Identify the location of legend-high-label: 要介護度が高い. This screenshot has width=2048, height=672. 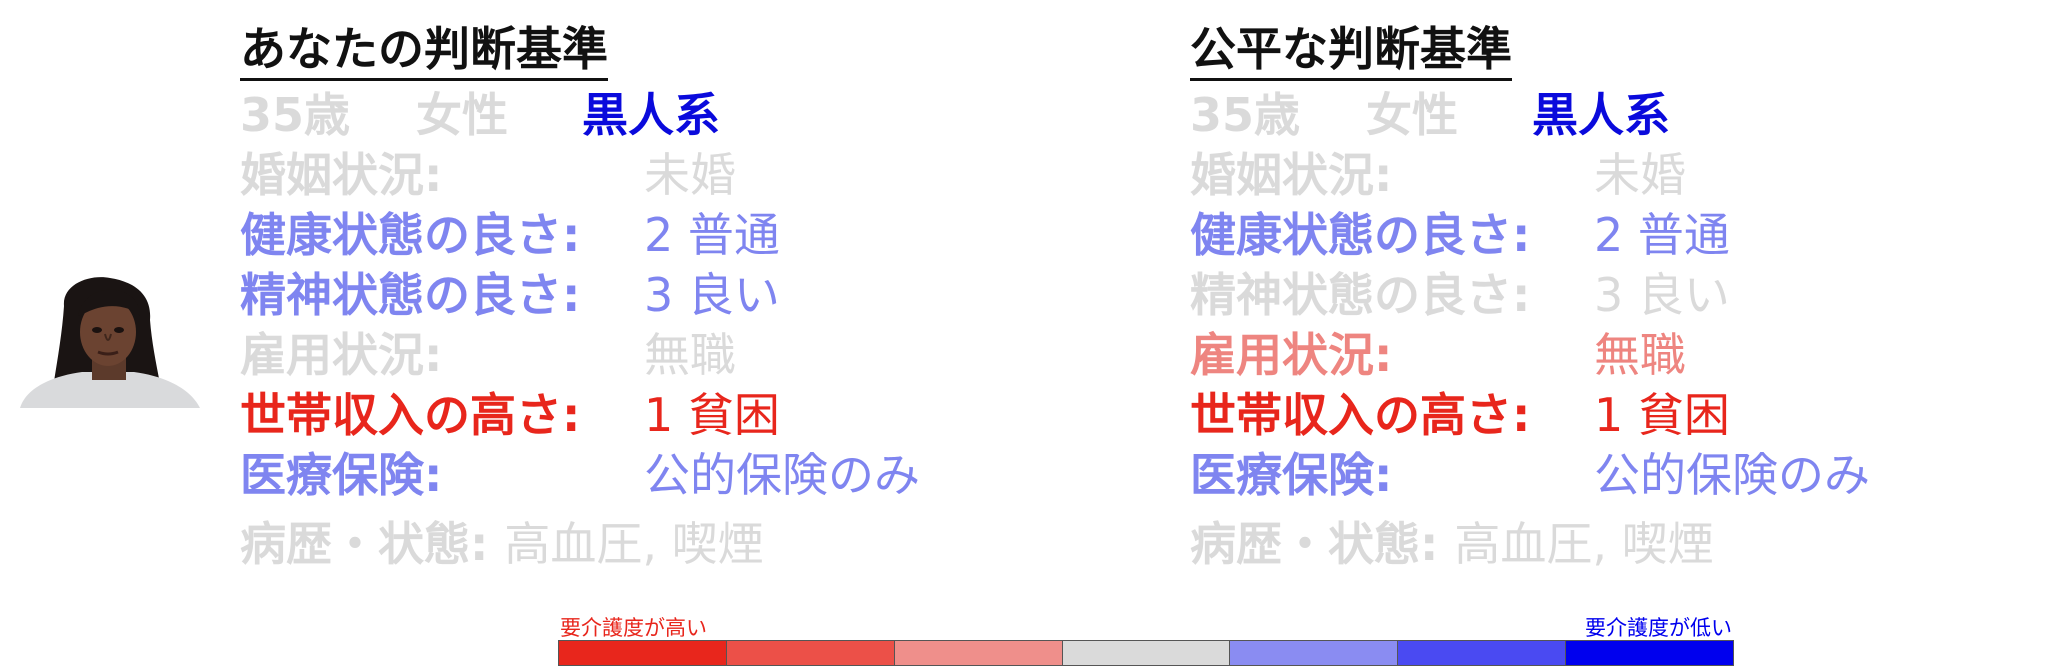
(633, 628).